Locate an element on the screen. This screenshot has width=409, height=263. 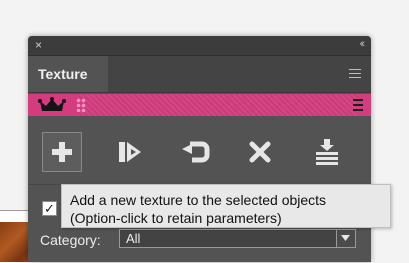
category-value: All is located at coordinates (133, 238).